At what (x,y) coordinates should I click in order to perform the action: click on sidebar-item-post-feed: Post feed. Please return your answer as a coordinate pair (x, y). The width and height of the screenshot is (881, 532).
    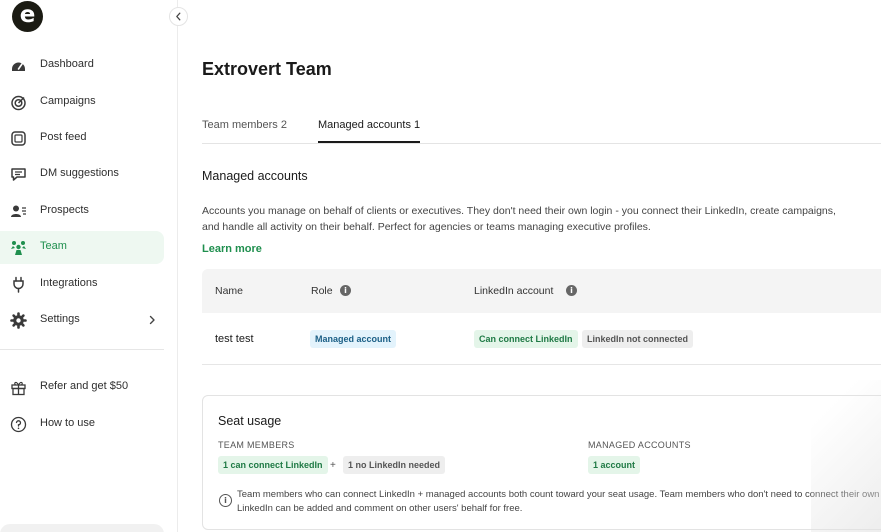
    Looking at the image, I should click on (82, 138).